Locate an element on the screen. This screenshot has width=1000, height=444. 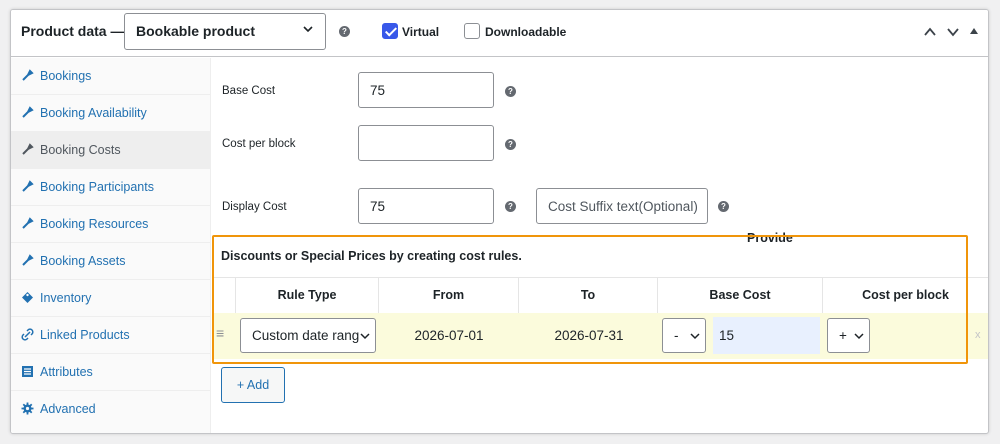
product-type-select: Bookable product is located at coordinates (225, 31).